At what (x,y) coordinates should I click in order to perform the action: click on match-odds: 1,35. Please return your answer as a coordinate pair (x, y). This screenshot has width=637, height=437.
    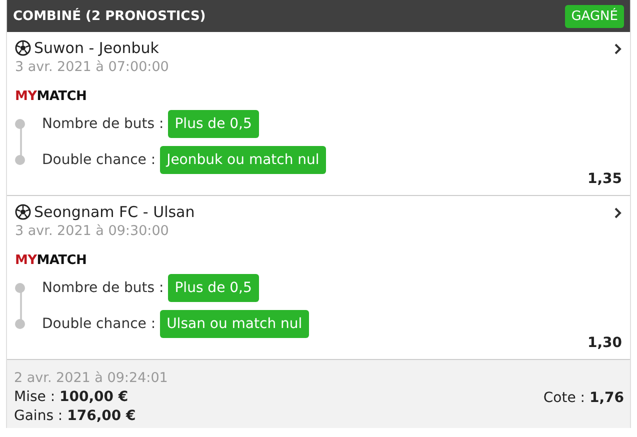
    Looking at the image, I should click on (604, 179).